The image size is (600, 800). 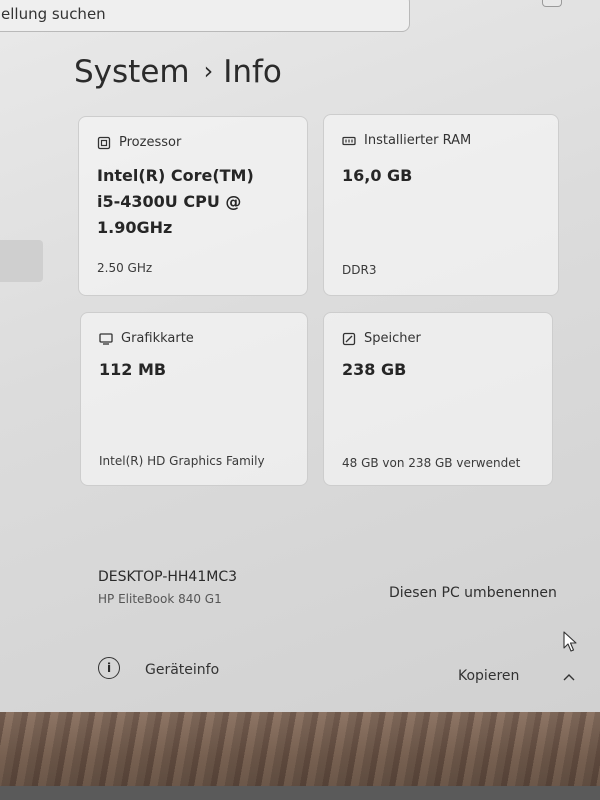 What do you see at coordinates (160, 599) in the screenshot?
I see `device-model: HP EliteBook 840 G1` at bounding box center [160, 599].